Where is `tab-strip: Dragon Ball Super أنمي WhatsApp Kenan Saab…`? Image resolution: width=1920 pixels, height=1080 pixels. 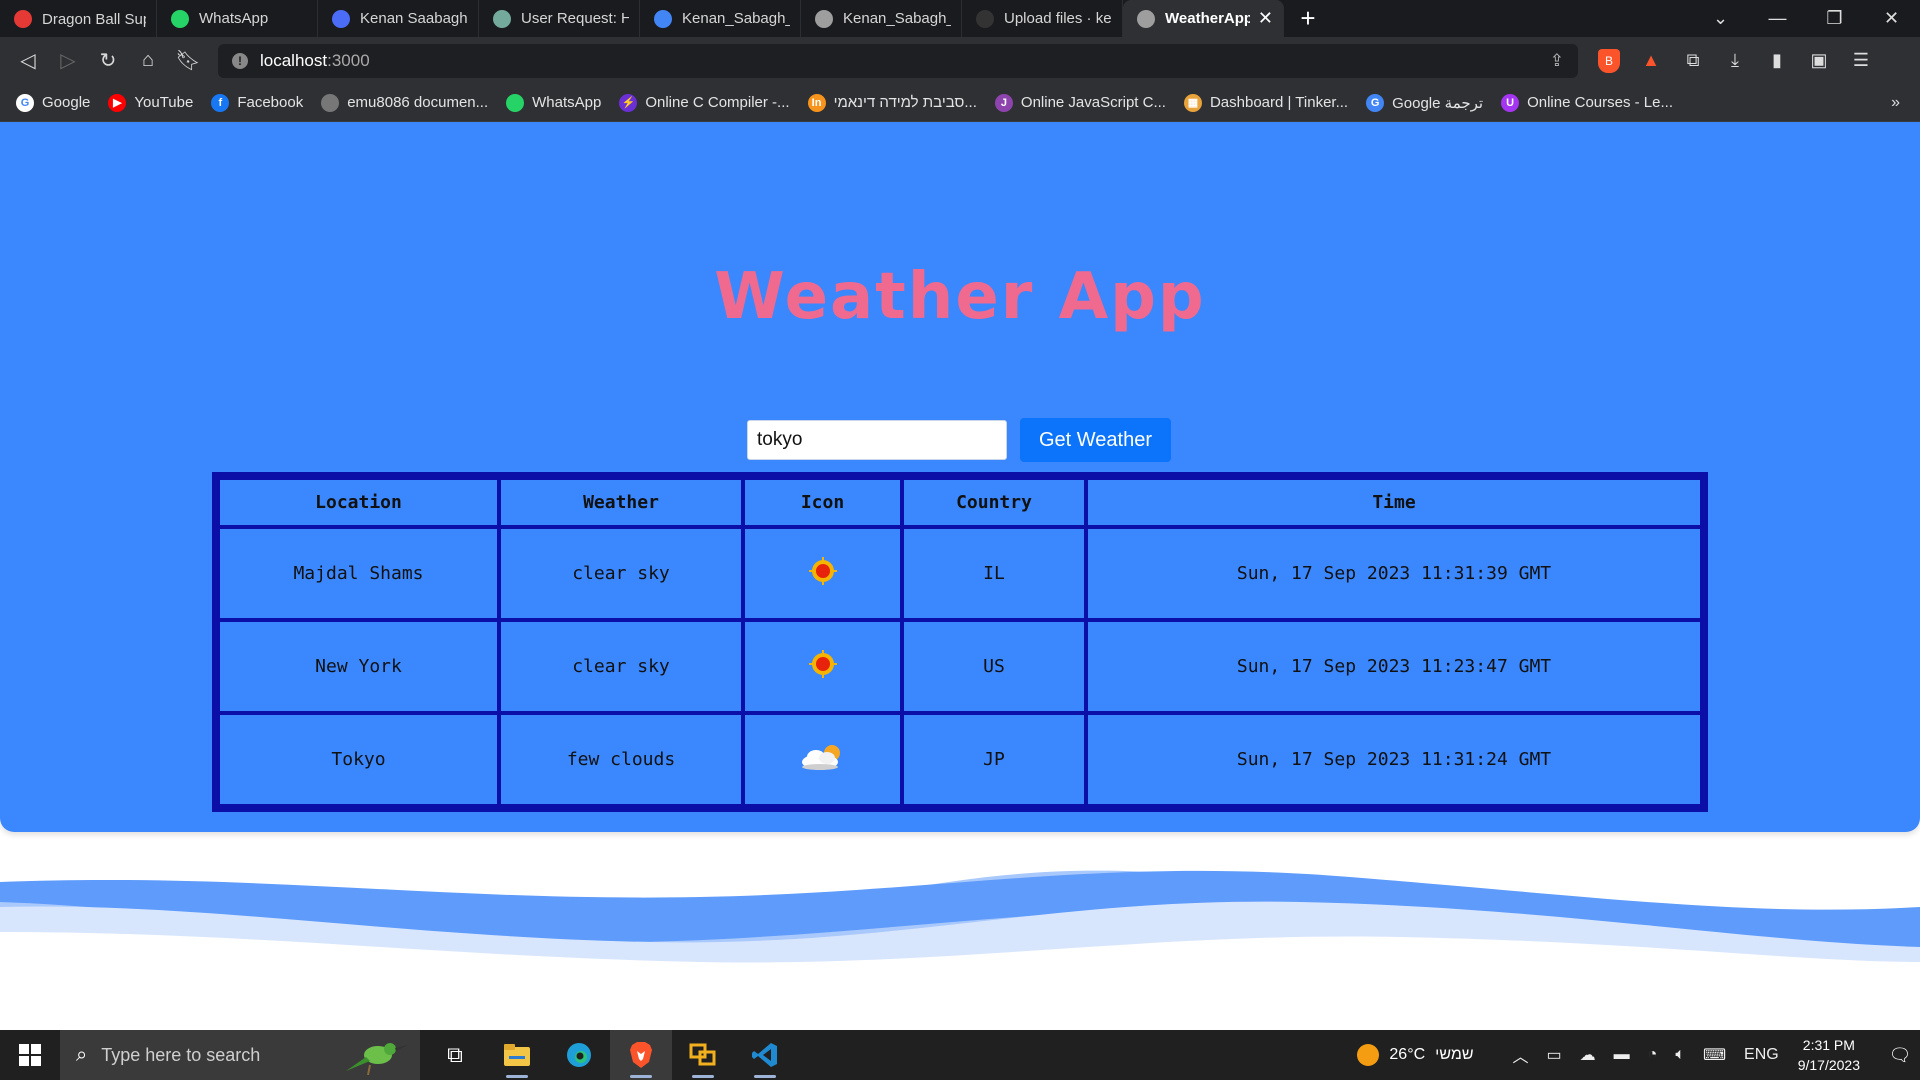
tab-strip: Dragon Ball Super أنمي WhatsApp Kenan Saab… is located at coordinates (960, 18).